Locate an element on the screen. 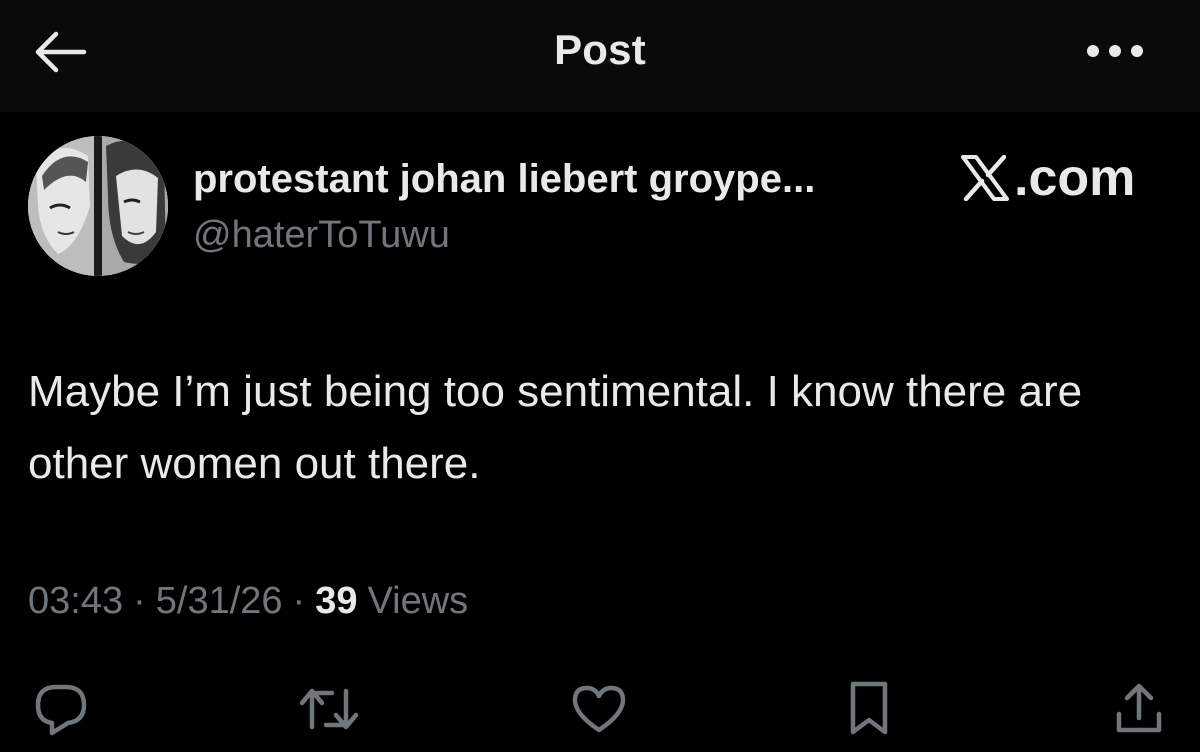  reply-icon is located at coordinates (61, 710).